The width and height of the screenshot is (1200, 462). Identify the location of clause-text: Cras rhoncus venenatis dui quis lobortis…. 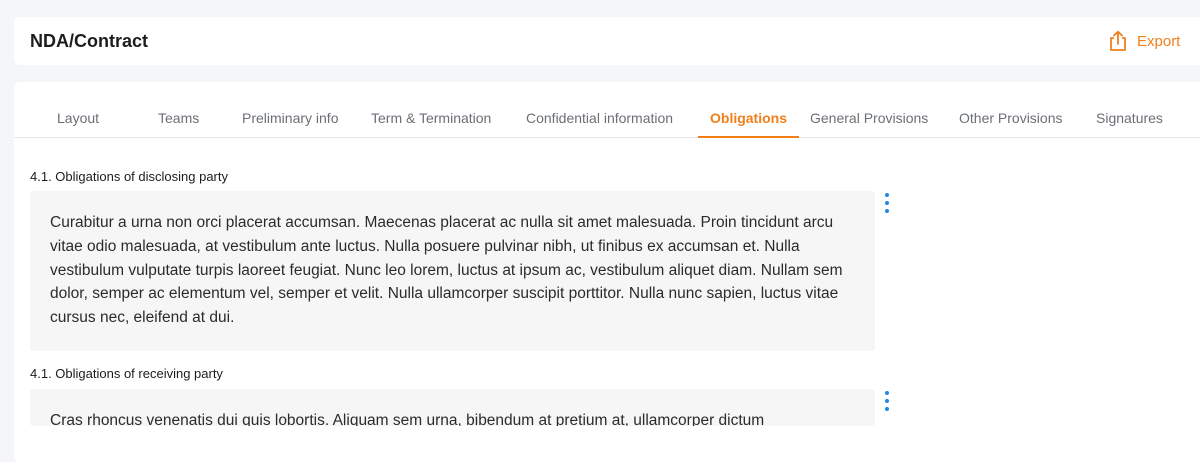
(407, 419).